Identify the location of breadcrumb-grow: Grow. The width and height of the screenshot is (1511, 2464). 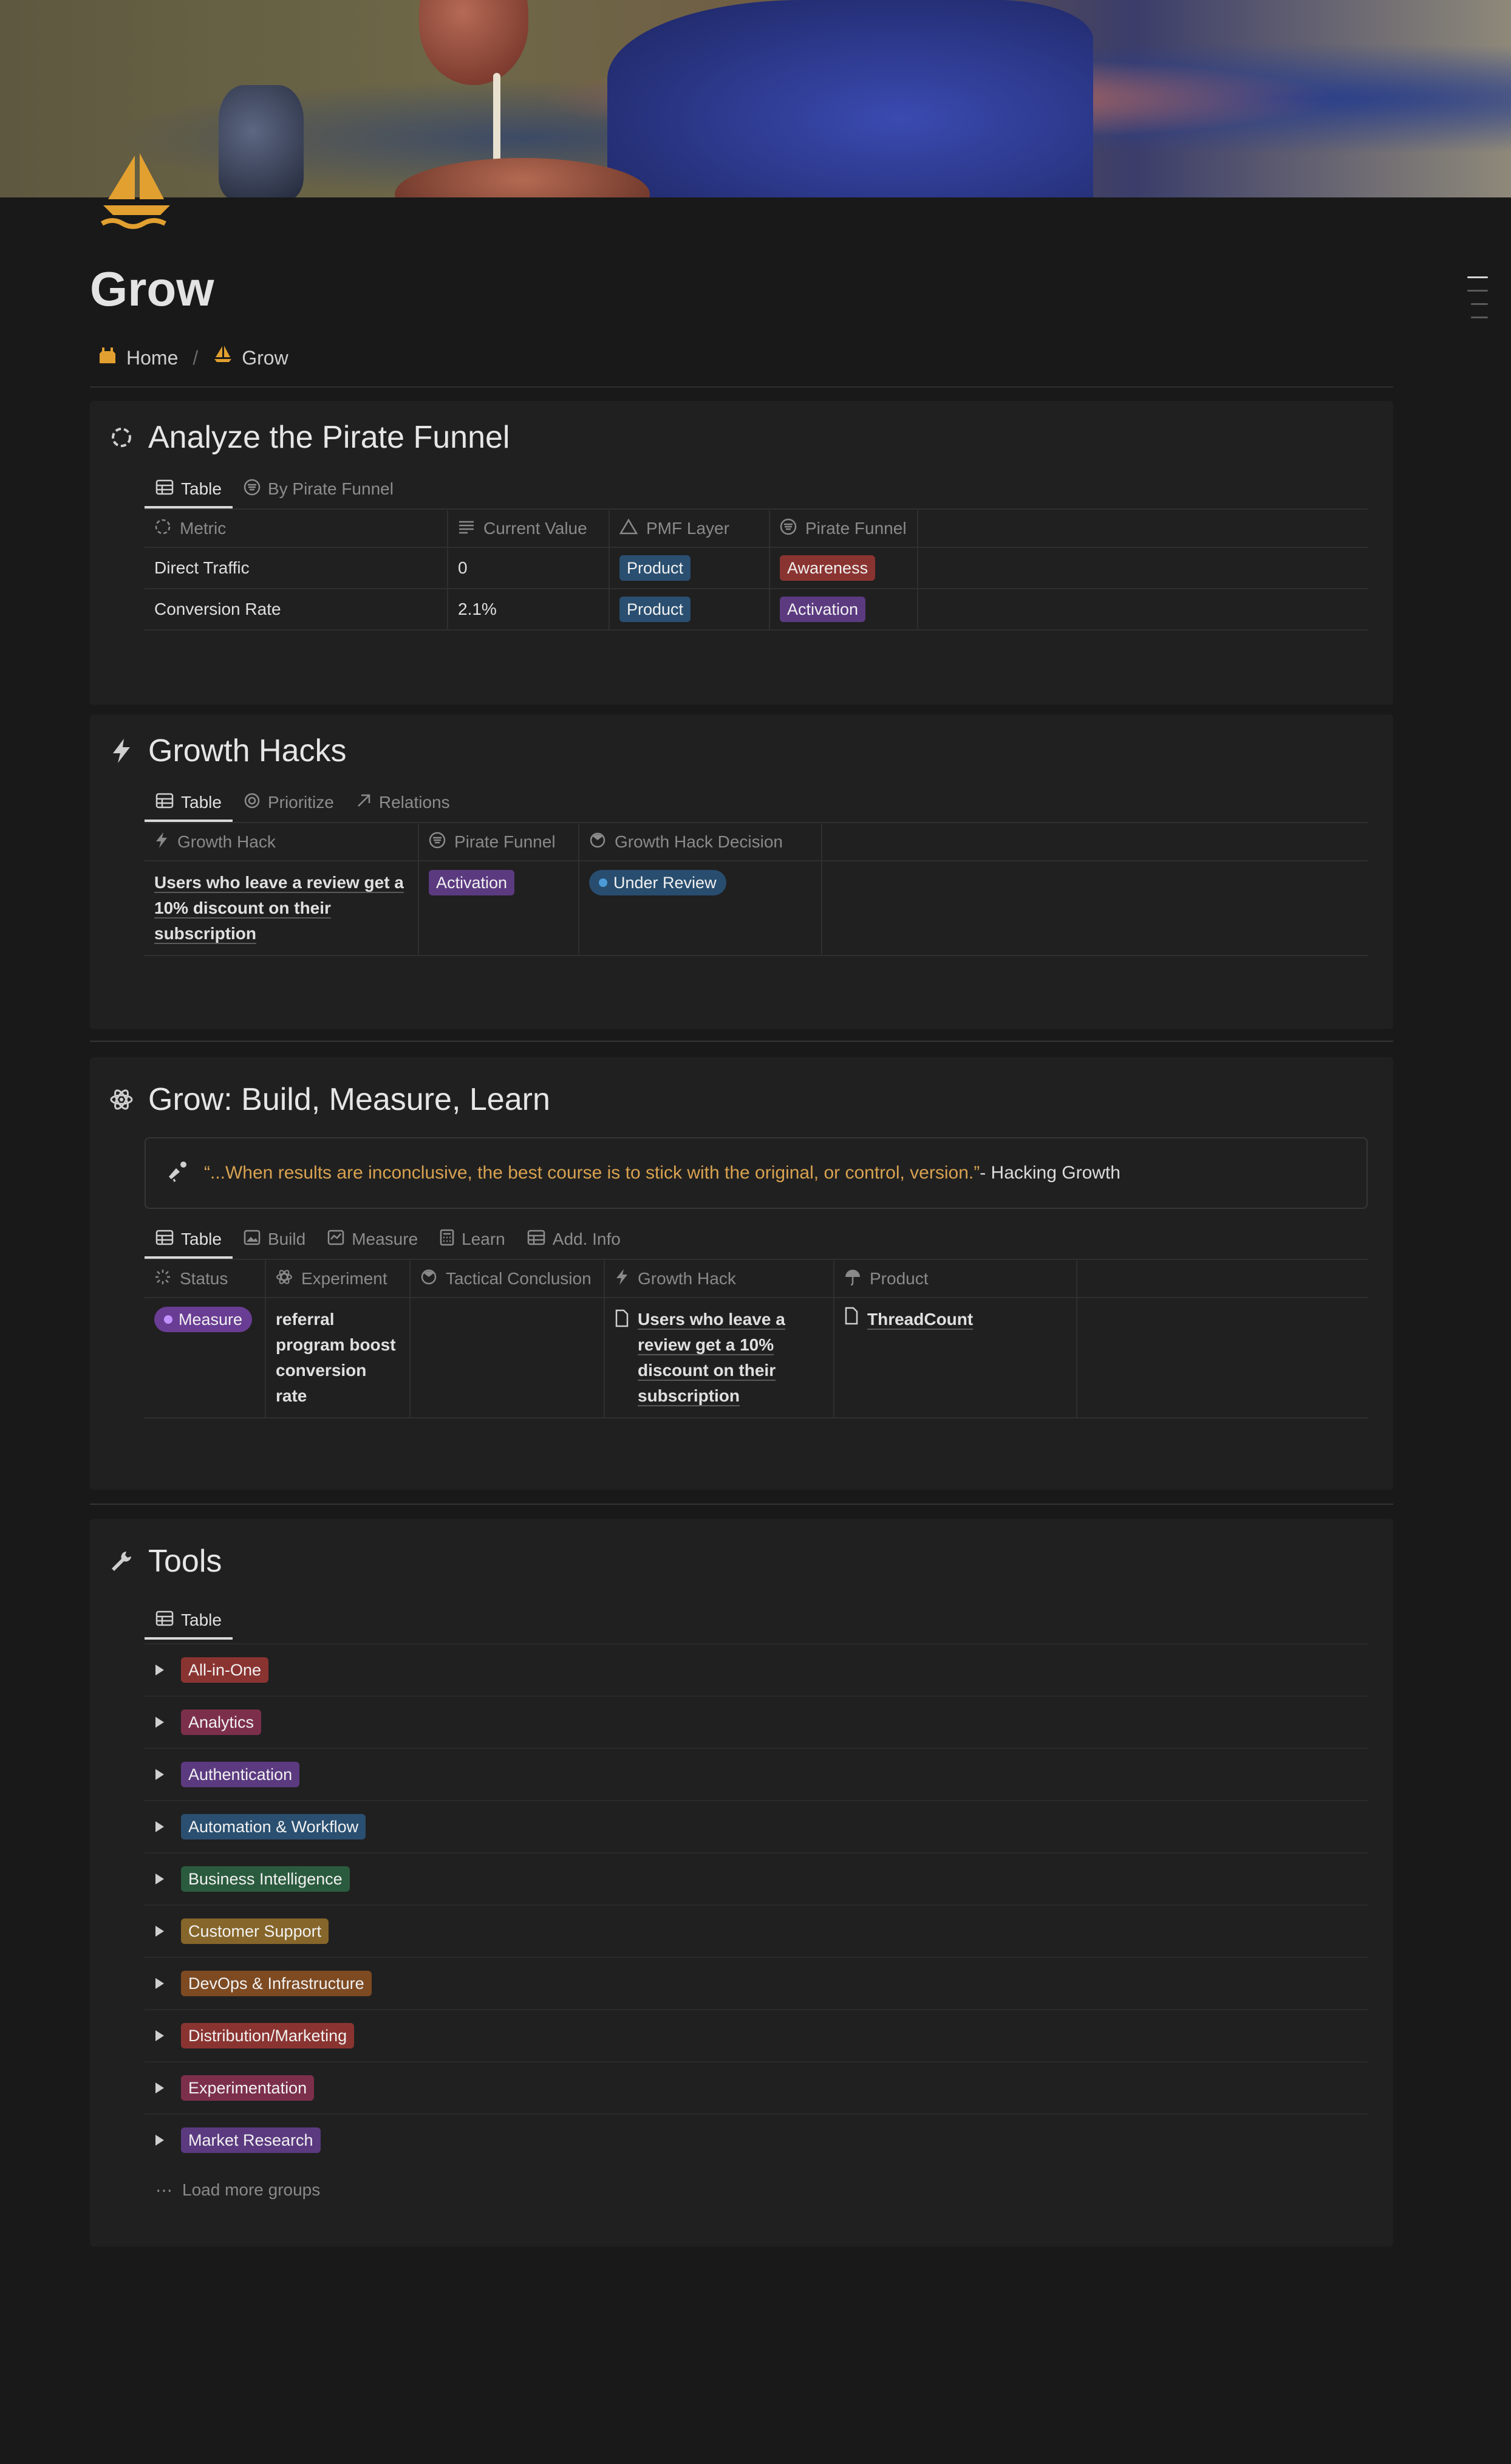
(250, 358).